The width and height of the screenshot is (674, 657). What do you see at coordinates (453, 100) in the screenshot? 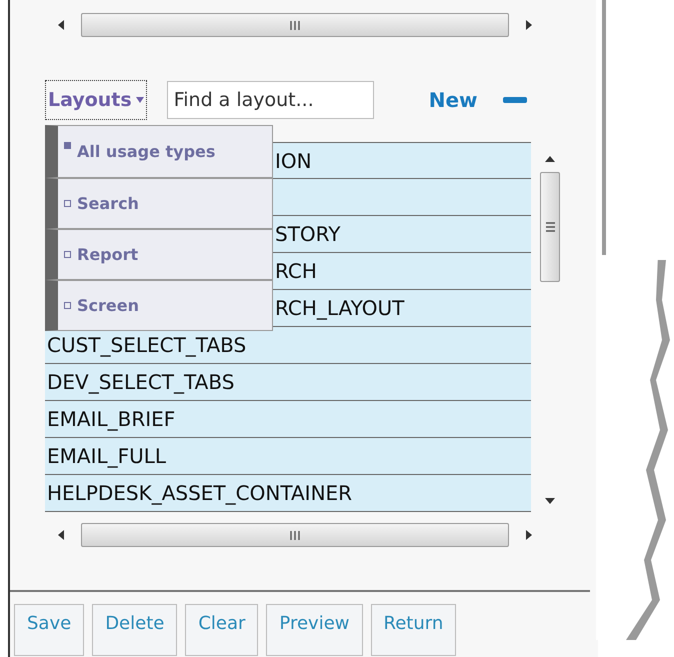
I see `new-button: New` at bounding box center [453, 100].